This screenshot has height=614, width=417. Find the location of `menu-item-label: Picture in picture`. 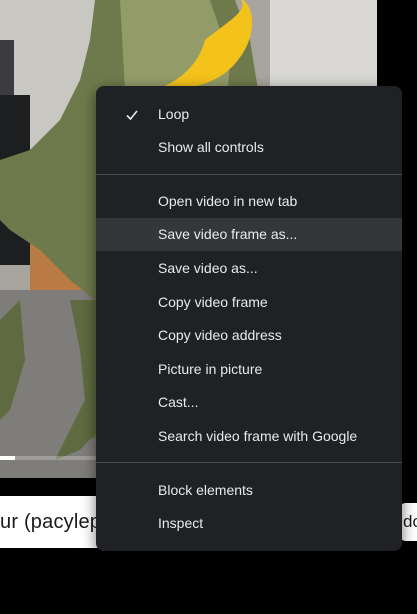

menu-item-label: Picture in picture is located at coordinates (210, 369).